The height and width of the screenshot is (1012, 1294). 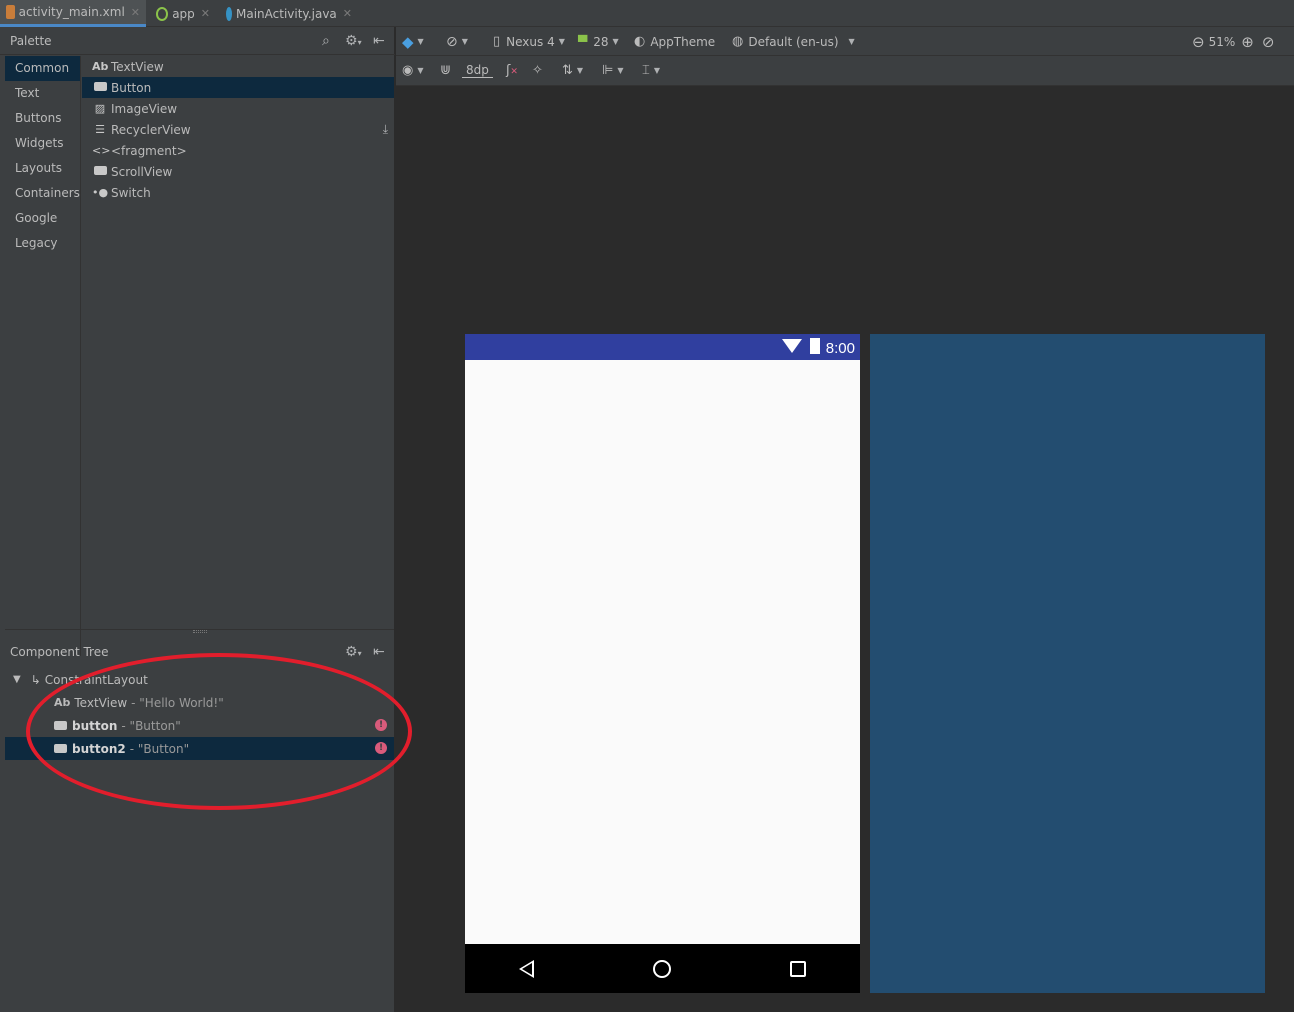 I want to click on layers-icon: ◆, so click(x=408, y=41).